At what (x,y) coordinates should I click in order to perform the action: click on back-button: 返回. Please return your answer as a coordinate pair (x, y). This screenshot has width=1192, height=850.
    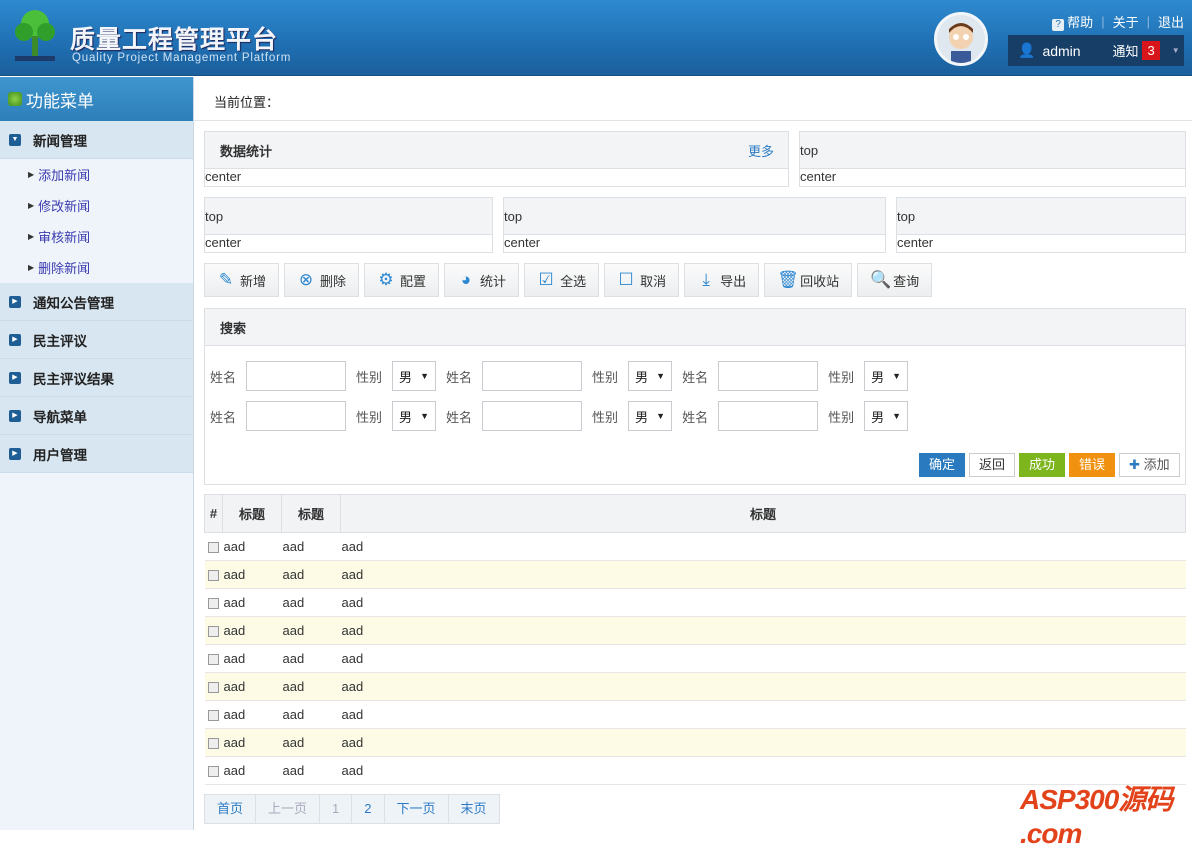
    Looking at the image, I should click on (992, 465).